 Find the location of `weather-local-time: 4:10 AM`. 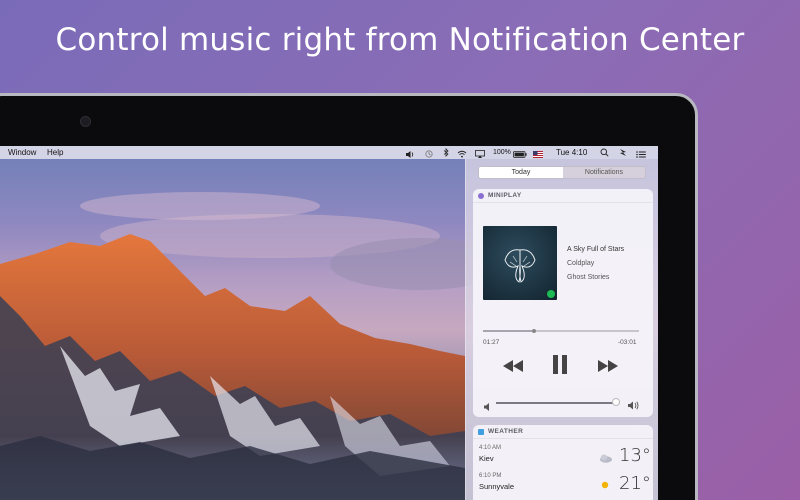

weather-local-time: 4:10 AM is located at coordinates (490, 448).